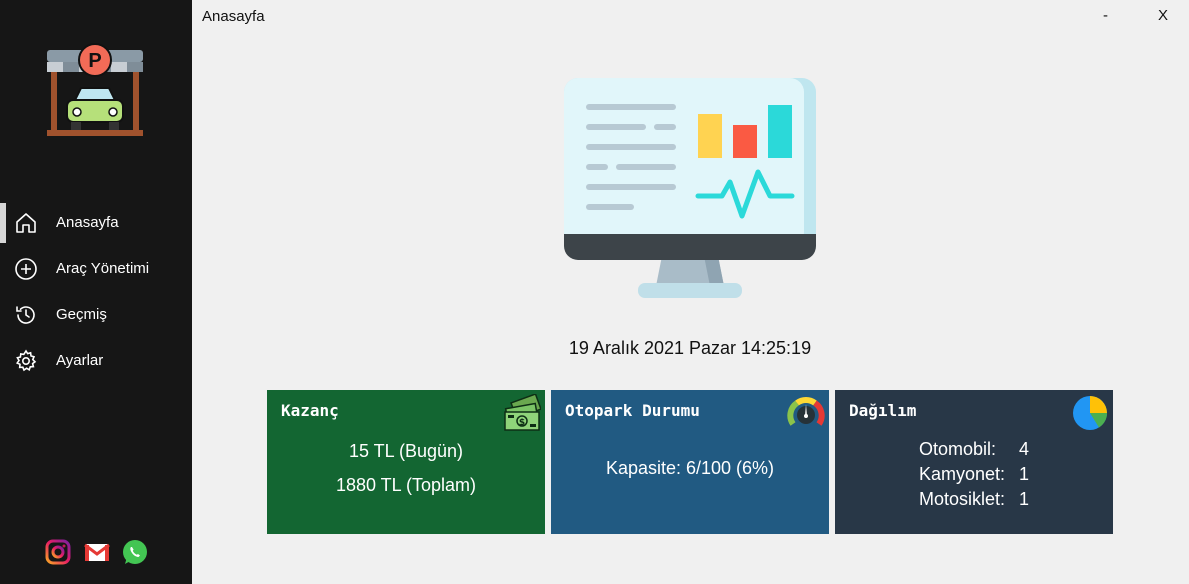  Describe the element at coordinates (26, 223) in the screenshot. I see `home-icon` at that location.